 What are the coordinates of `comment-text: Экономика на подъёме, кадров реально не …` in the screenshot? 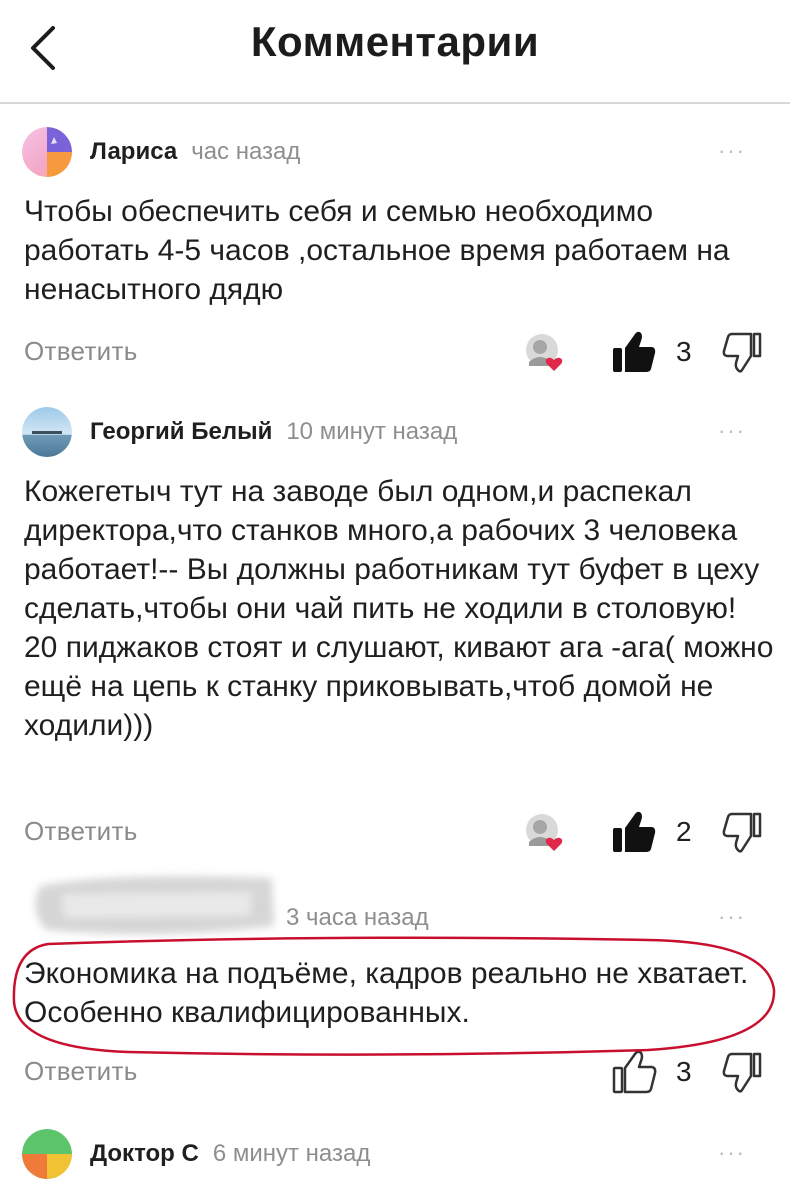 It's located at (386, 993).